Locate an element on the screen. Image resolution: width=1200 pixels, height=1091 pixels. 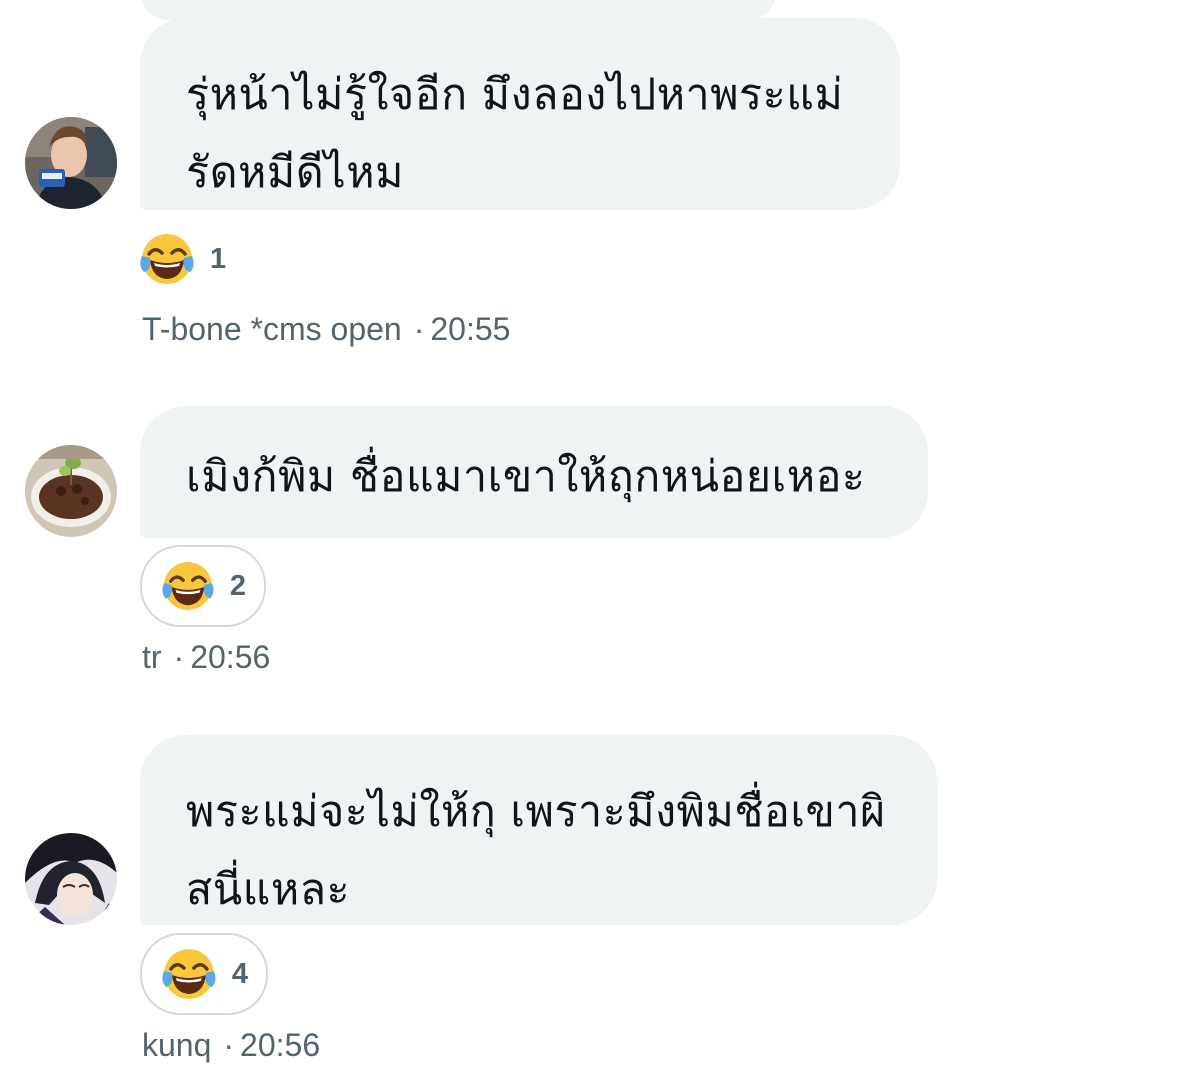
avatar-t-bone is located at coordinates (71, 163).